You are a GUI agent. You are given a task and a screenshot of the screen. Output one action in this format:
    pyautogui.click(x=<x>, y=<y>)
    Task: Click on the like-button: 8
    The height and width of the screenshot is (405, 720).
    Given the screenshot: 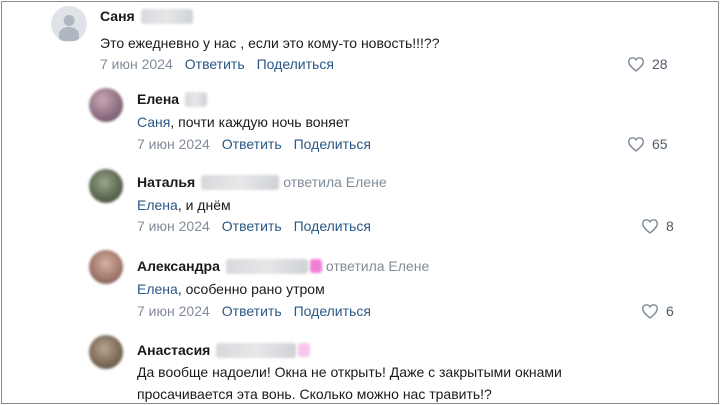 What is the action you would take?
    pyautogui.click(x=657, y=226)
    